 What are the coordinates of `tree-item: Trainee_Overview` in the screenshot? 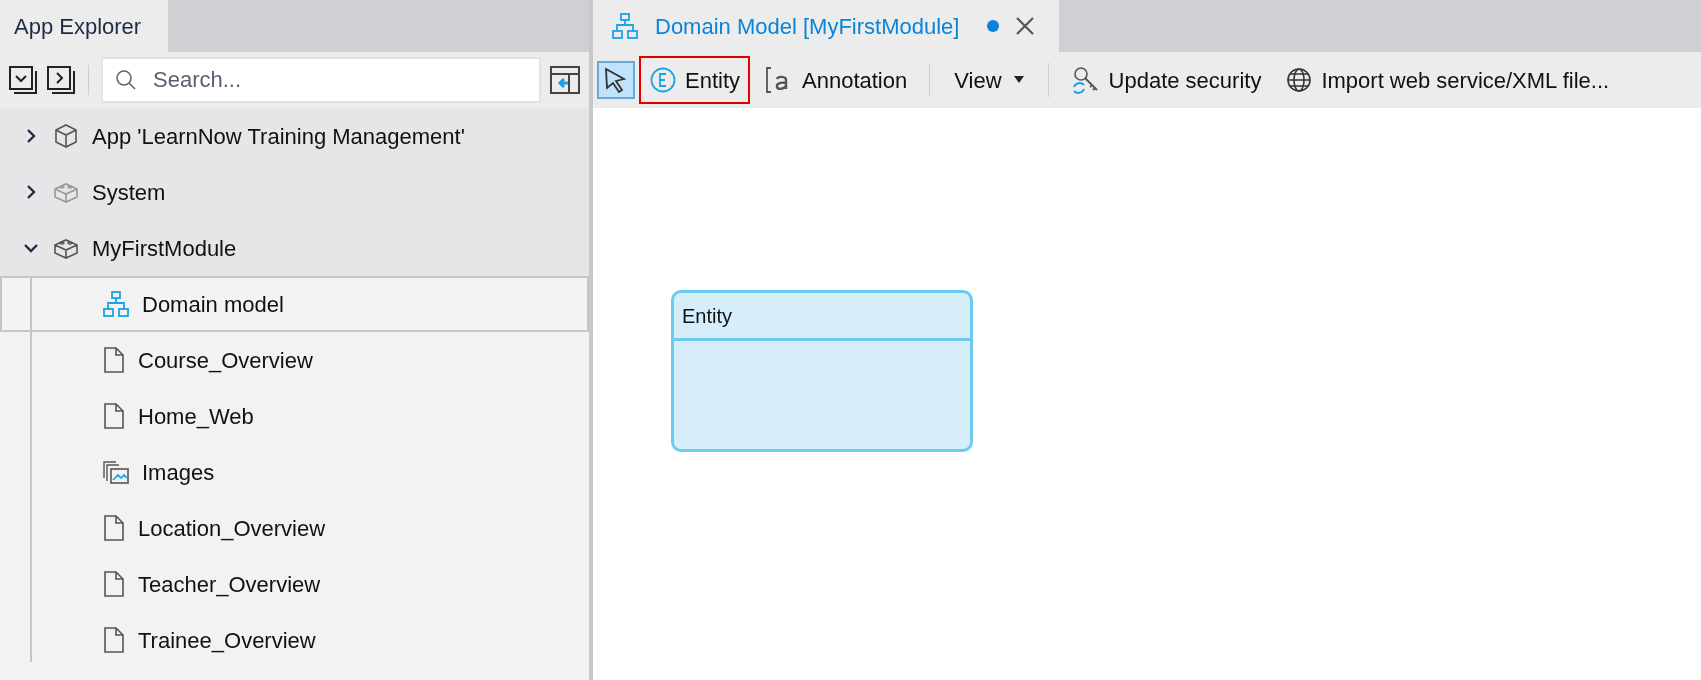 It's located at (294, 640).